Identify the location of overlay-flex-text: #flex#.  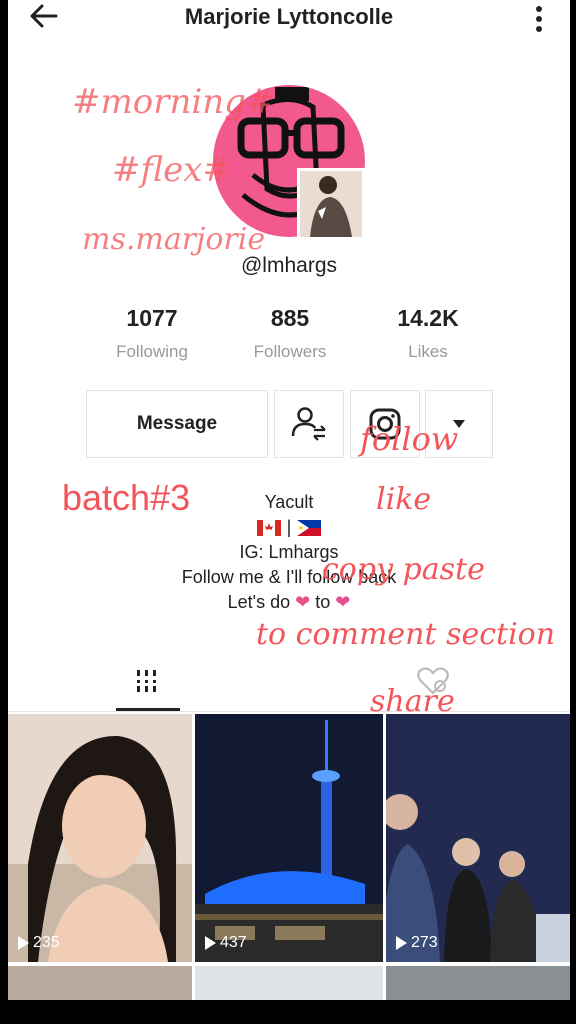
(171, 170).